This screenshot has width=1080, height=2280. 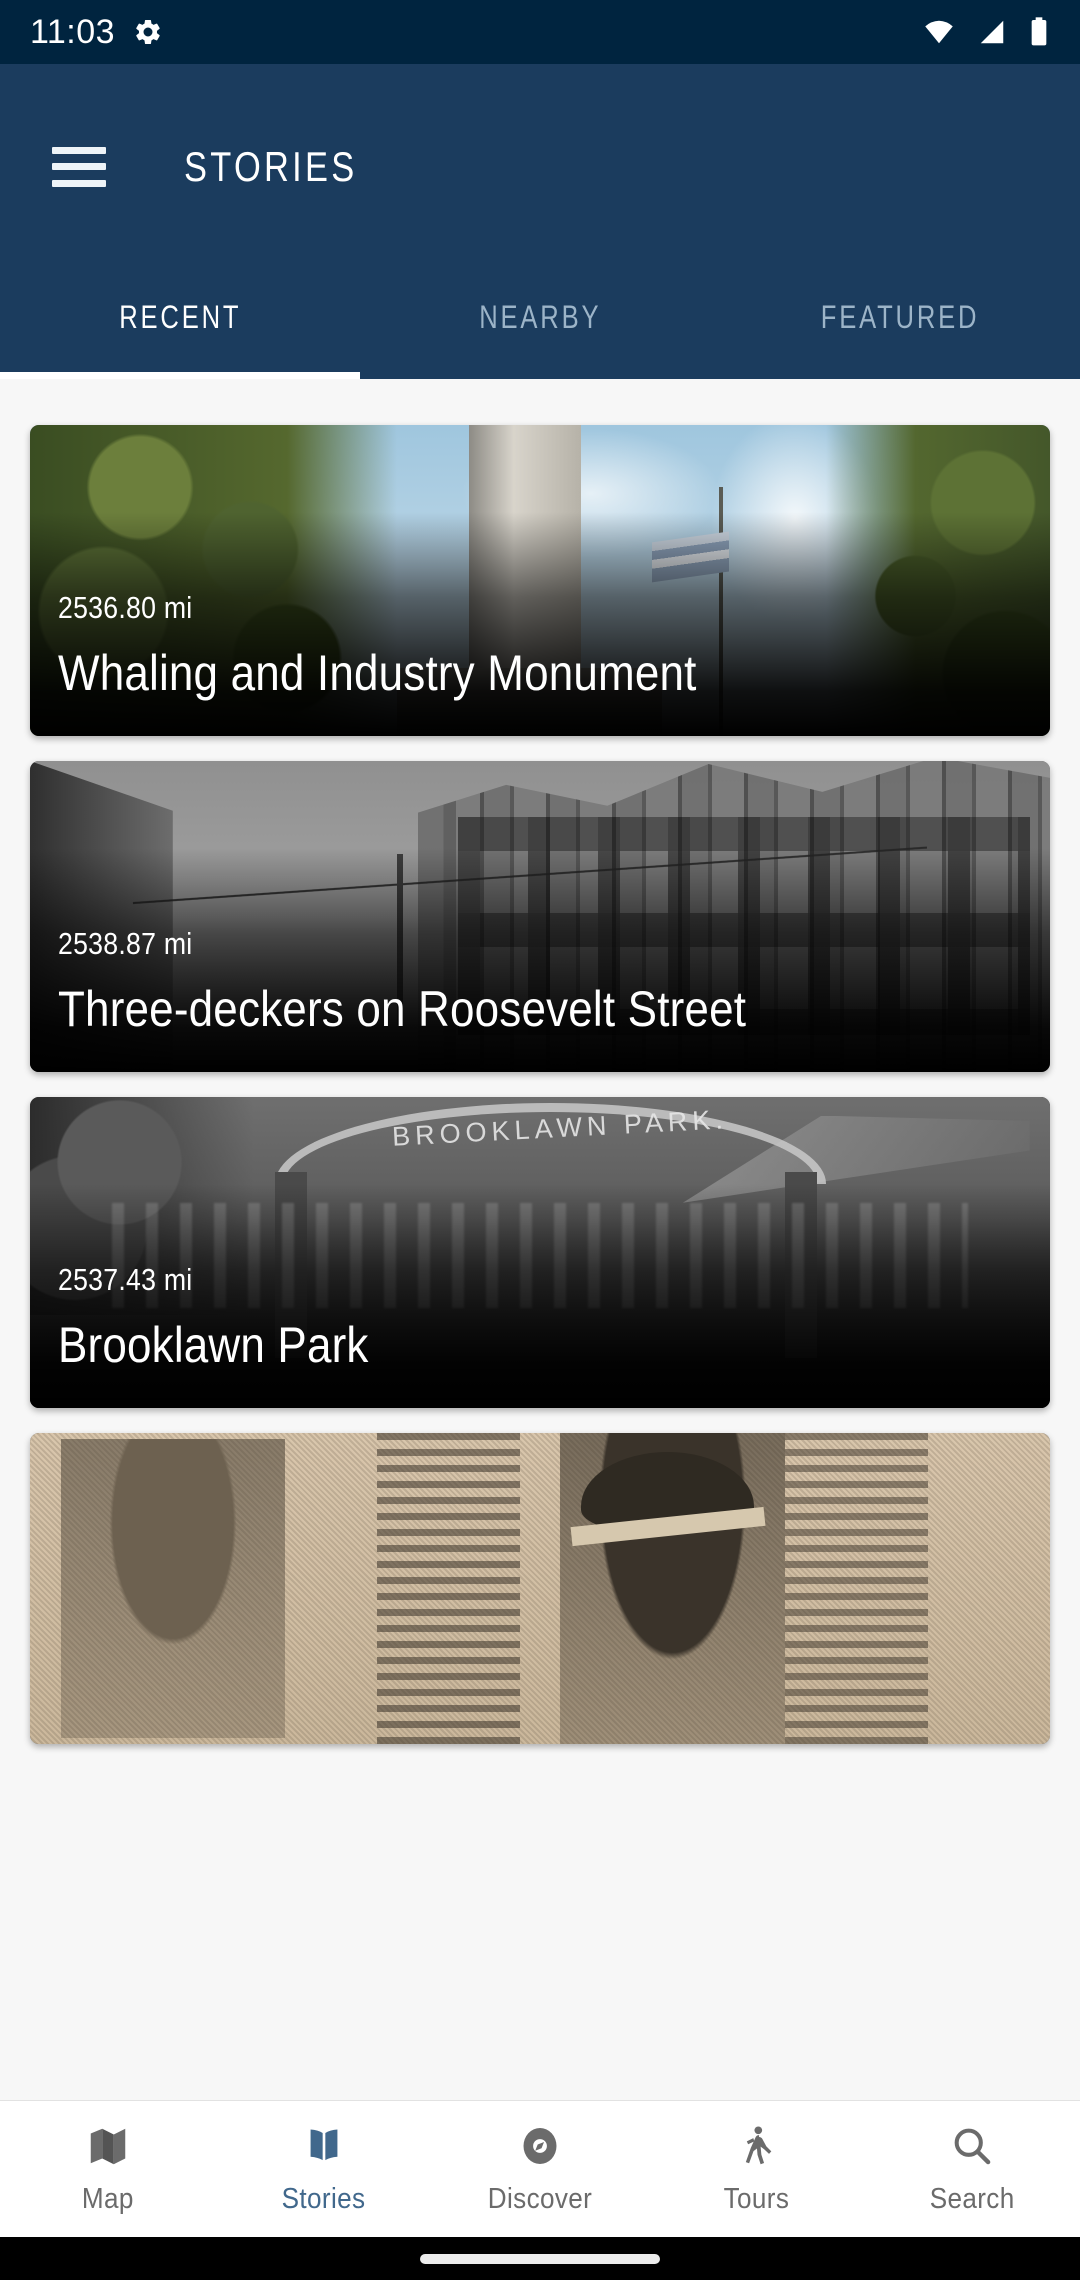 I want to click on story-title: Brooklawn Park, so click(x=213, y=1345).